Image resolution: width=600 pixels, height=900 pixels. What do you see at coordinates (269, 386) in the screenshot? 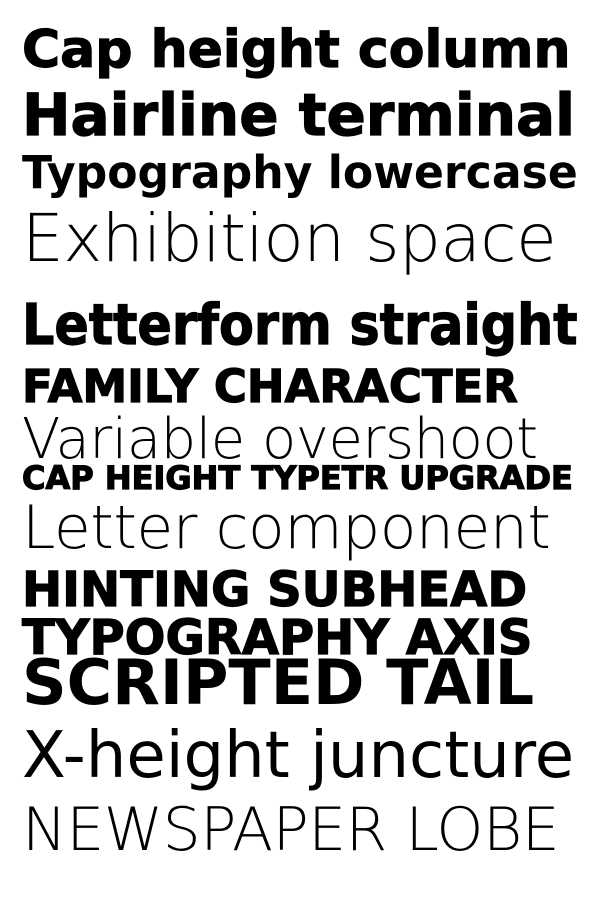
I see `specimen-line-family-character: FAMILY CHARACTER` at bounding box center [269, 386].